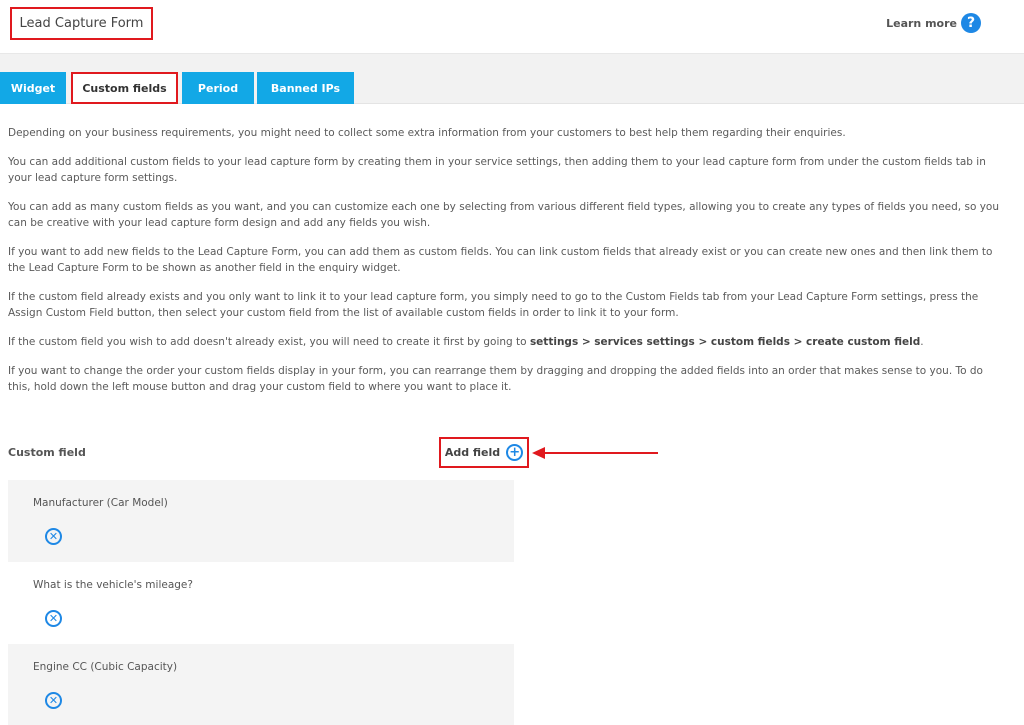 The width and height of the screenshot is (1024, 725). I want to click on tab-widget: Widget, so click(33, 88).